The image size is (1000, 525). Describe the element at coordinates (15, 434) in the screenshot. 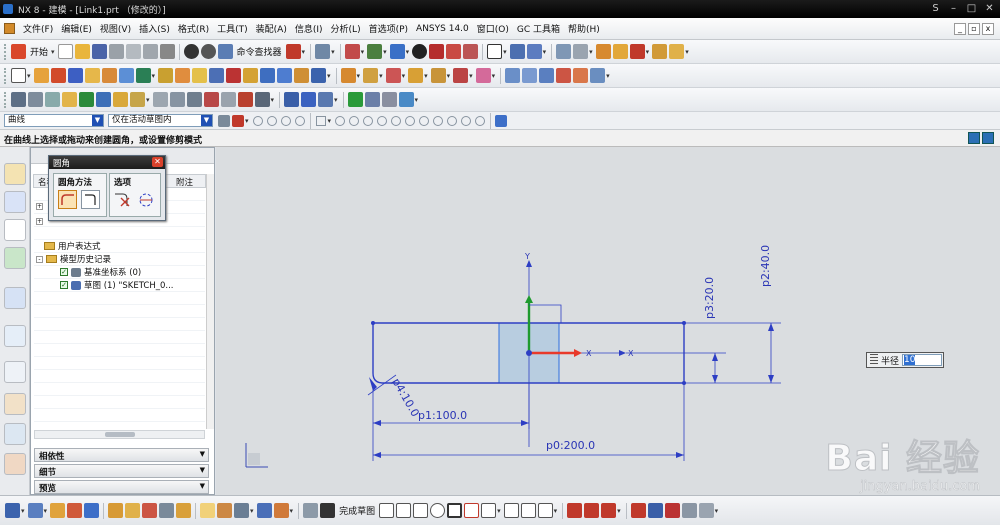

I see `system-materials-tab` at that location.